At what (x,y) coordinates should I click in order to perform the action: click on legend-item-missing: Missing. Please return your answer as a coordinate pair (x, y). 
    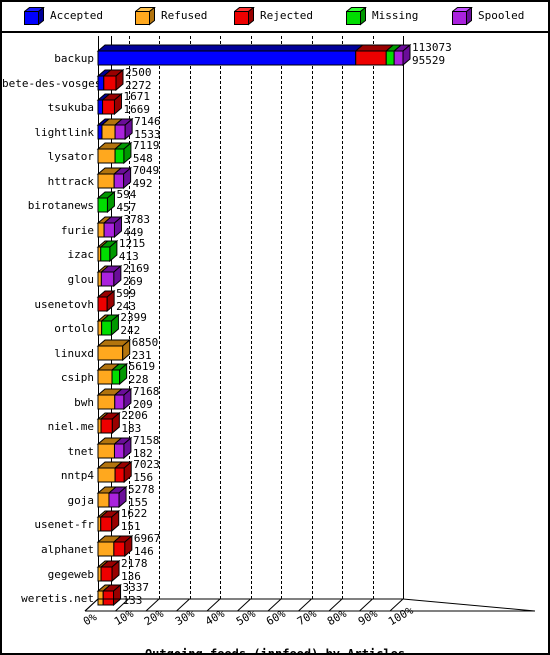
    Looking at the image, I should click on (382, 16).